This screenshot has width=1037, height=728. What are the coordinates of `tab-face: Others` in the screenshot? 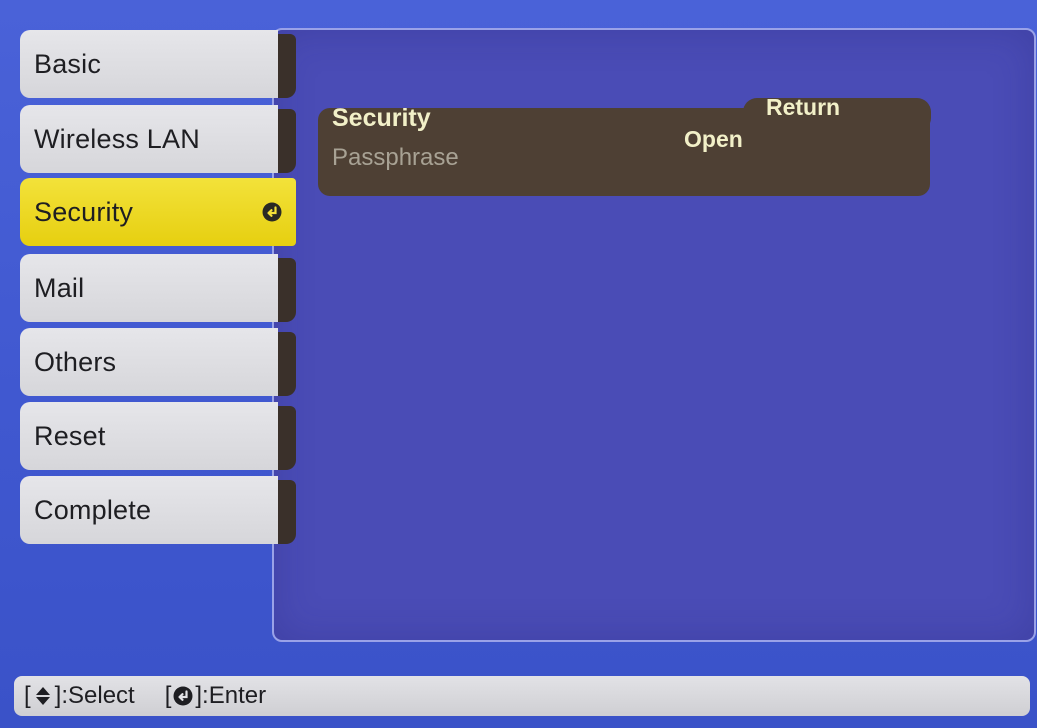 It's located at (149, 362).